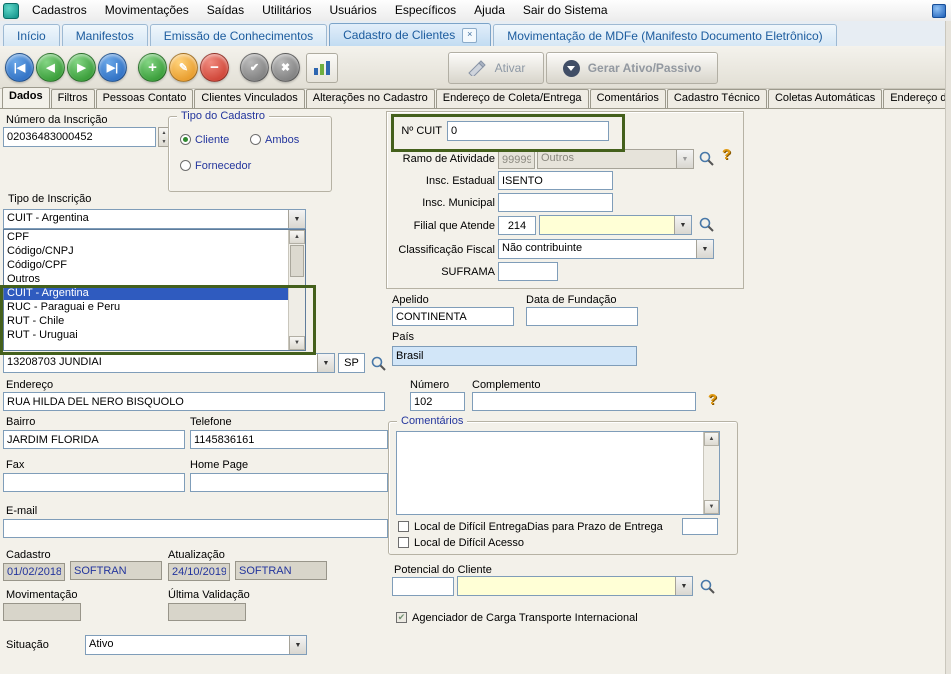 The height and width of the screenshot is (674, 951). I want to click on insc-municipal-input, so click(555, 202).